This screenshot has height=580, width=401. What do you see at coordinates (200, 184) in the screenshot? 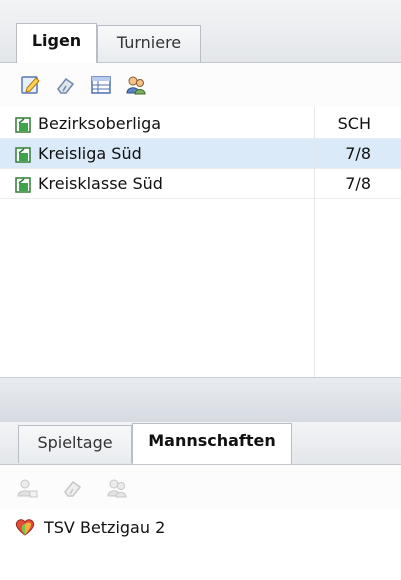
I see `list-item: Kreisklasse Süd 7/8` at bounding box center [200, 184].